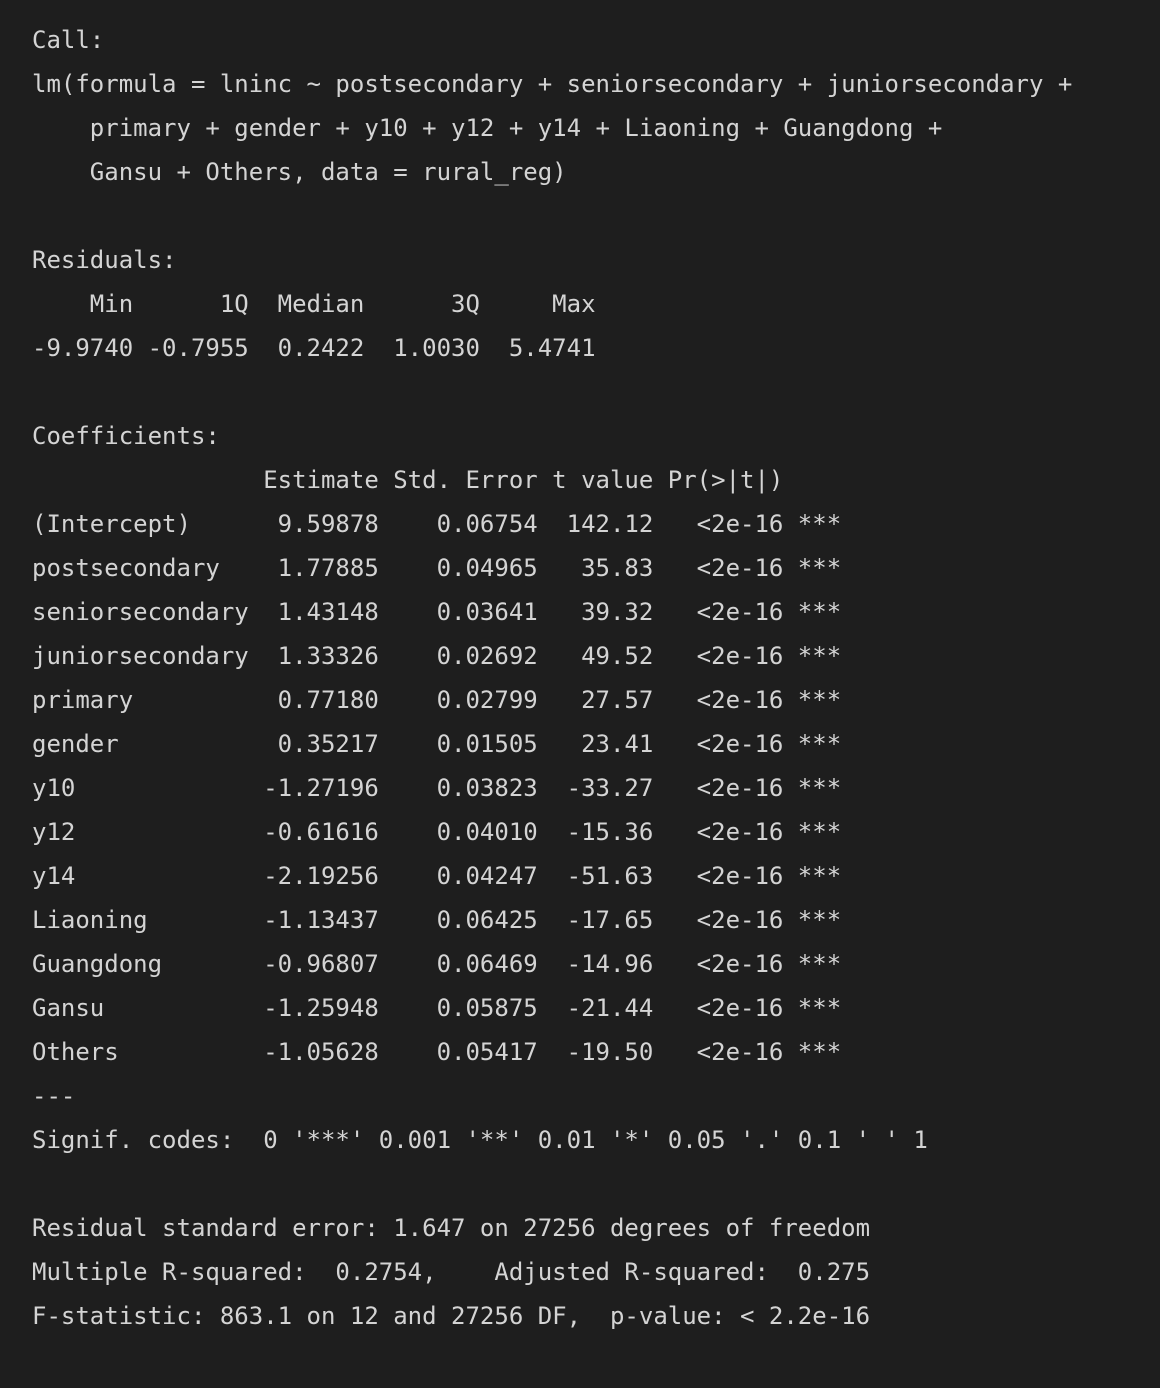 The height and width of the screenshot is (1388, 1160). Describe the element at coordinates (437, 744) in the screenshot. I see `console-line: gender 0.35217 0.01505 23.41 <2e-16 ***` at that location.